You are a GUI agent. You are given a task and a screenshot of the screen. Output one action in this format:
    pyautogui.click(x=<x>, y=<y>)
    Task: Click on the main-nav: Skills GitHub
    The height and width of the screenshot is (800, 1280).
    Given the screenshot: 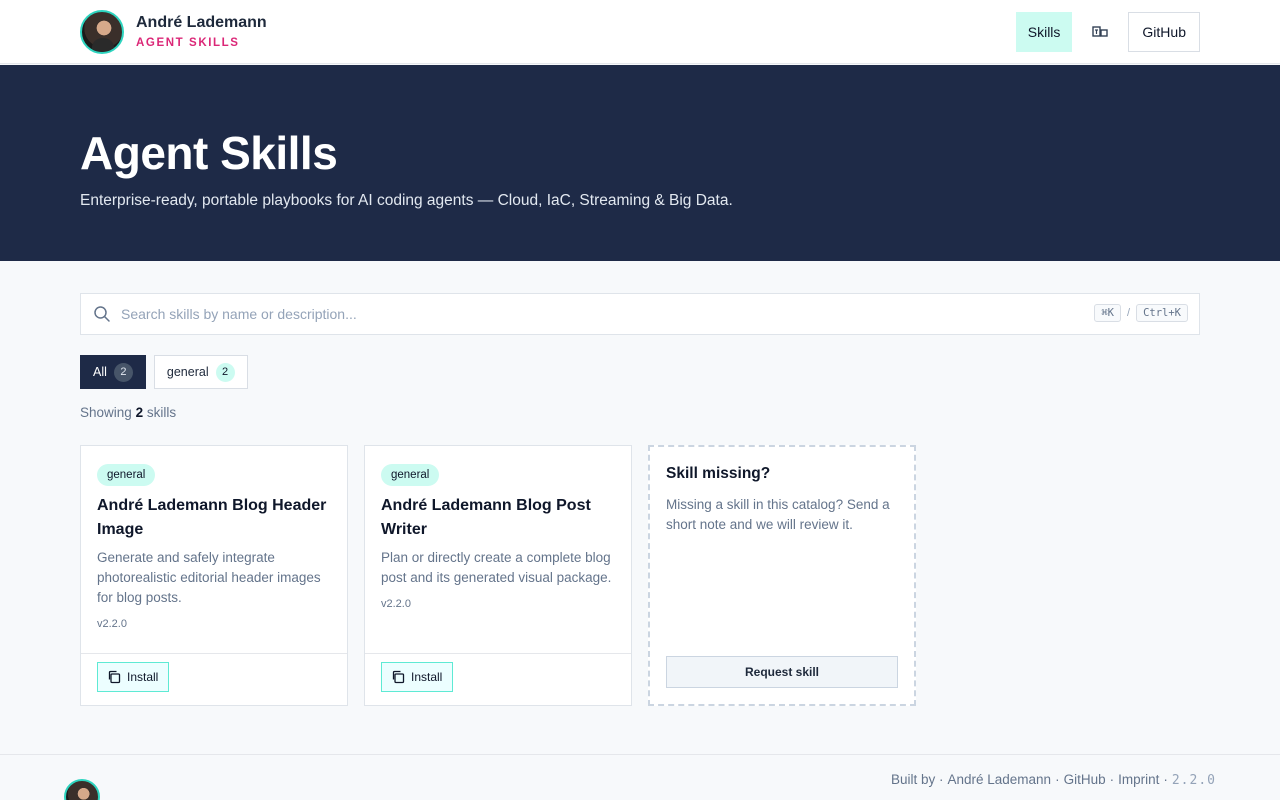 What is the action you would take?
    pyautogui.click(x=1107, y=32)
    